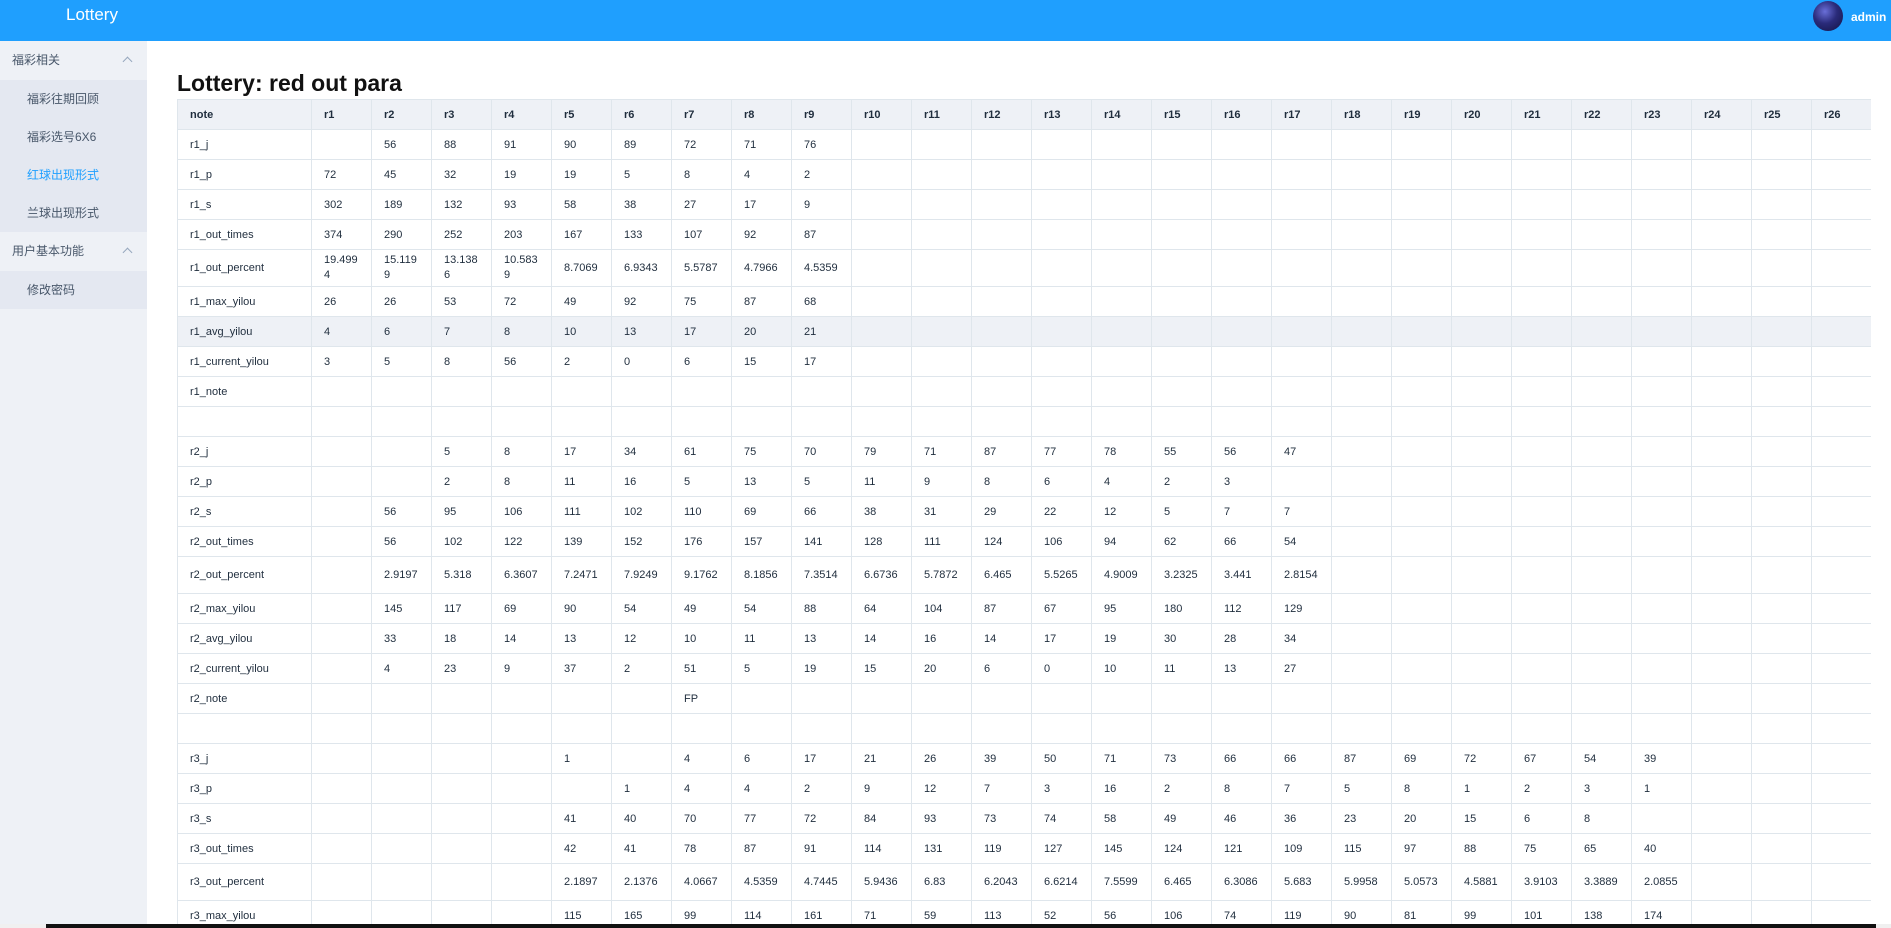 Image resolution: width=1891 pixels, height=928 pixels. What do you see at coordinates (1241, 758) in the screenshot?
I see `table-cell: 66` at bounding box center [1241, 758].